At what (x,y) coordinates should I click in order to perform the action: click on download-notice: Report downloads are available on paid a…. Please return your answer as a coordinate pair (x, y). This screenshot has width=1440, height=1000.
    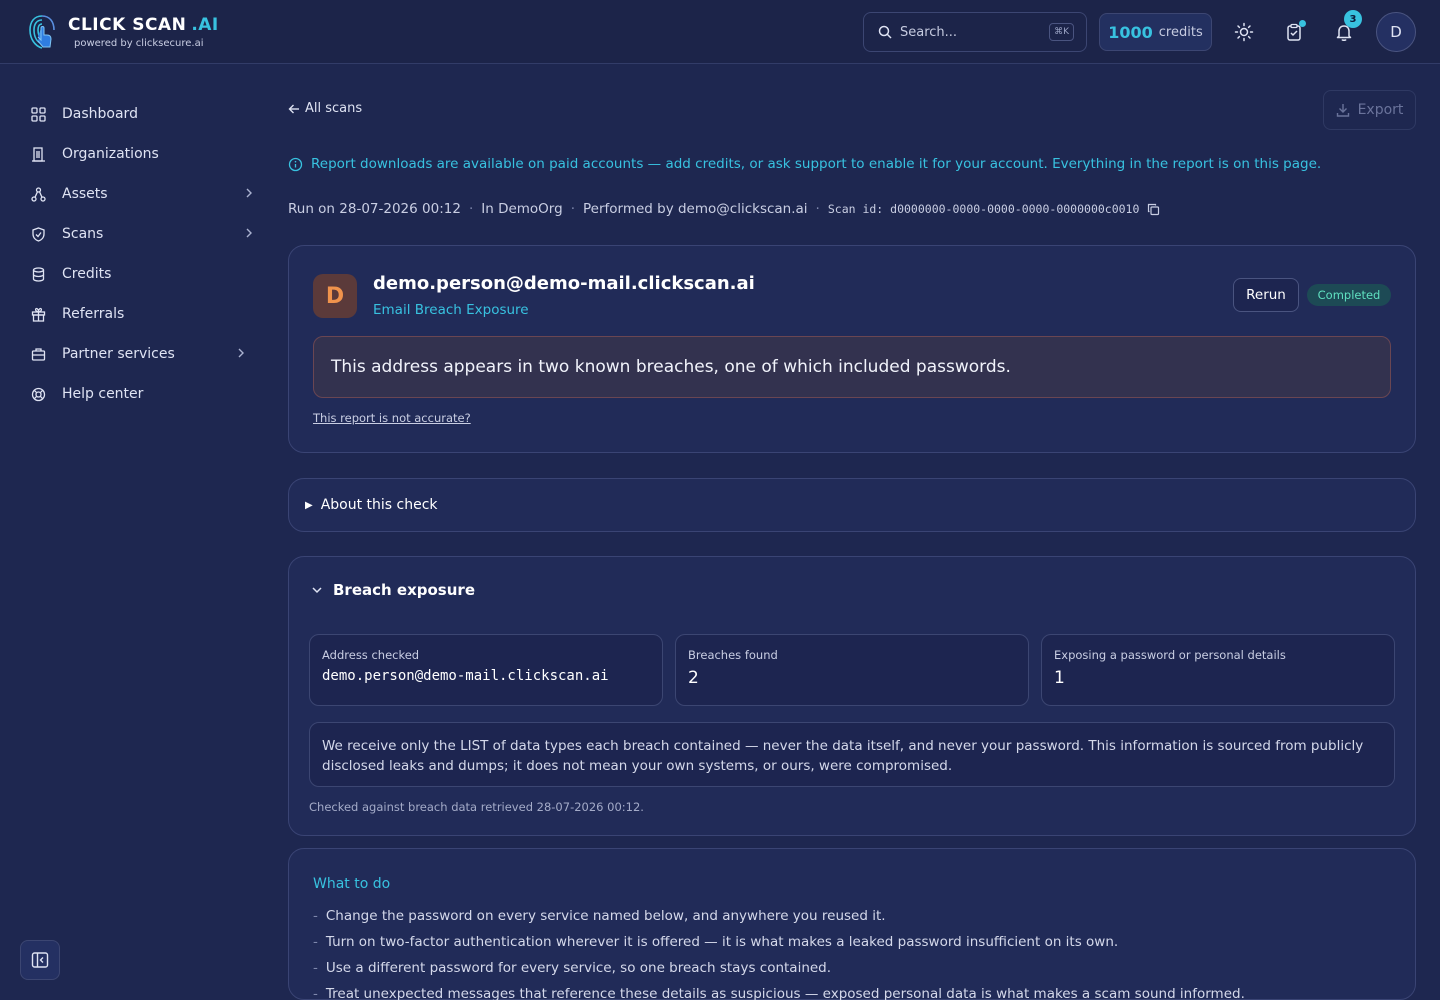
    Looking at the image, I should click on (804, 164).